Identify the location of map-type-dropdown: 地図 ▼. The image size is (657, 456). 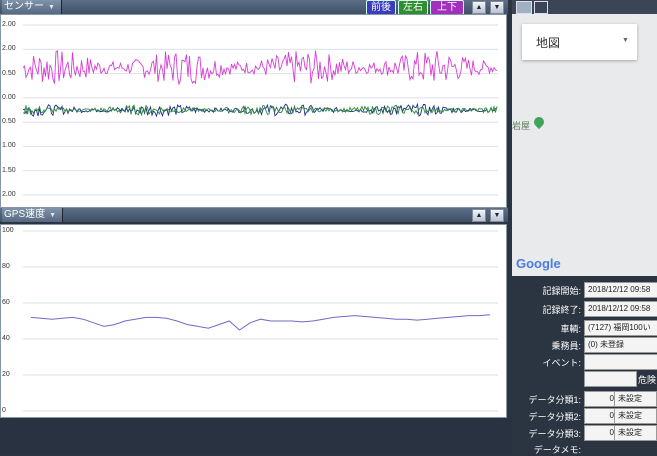
(579, 42).